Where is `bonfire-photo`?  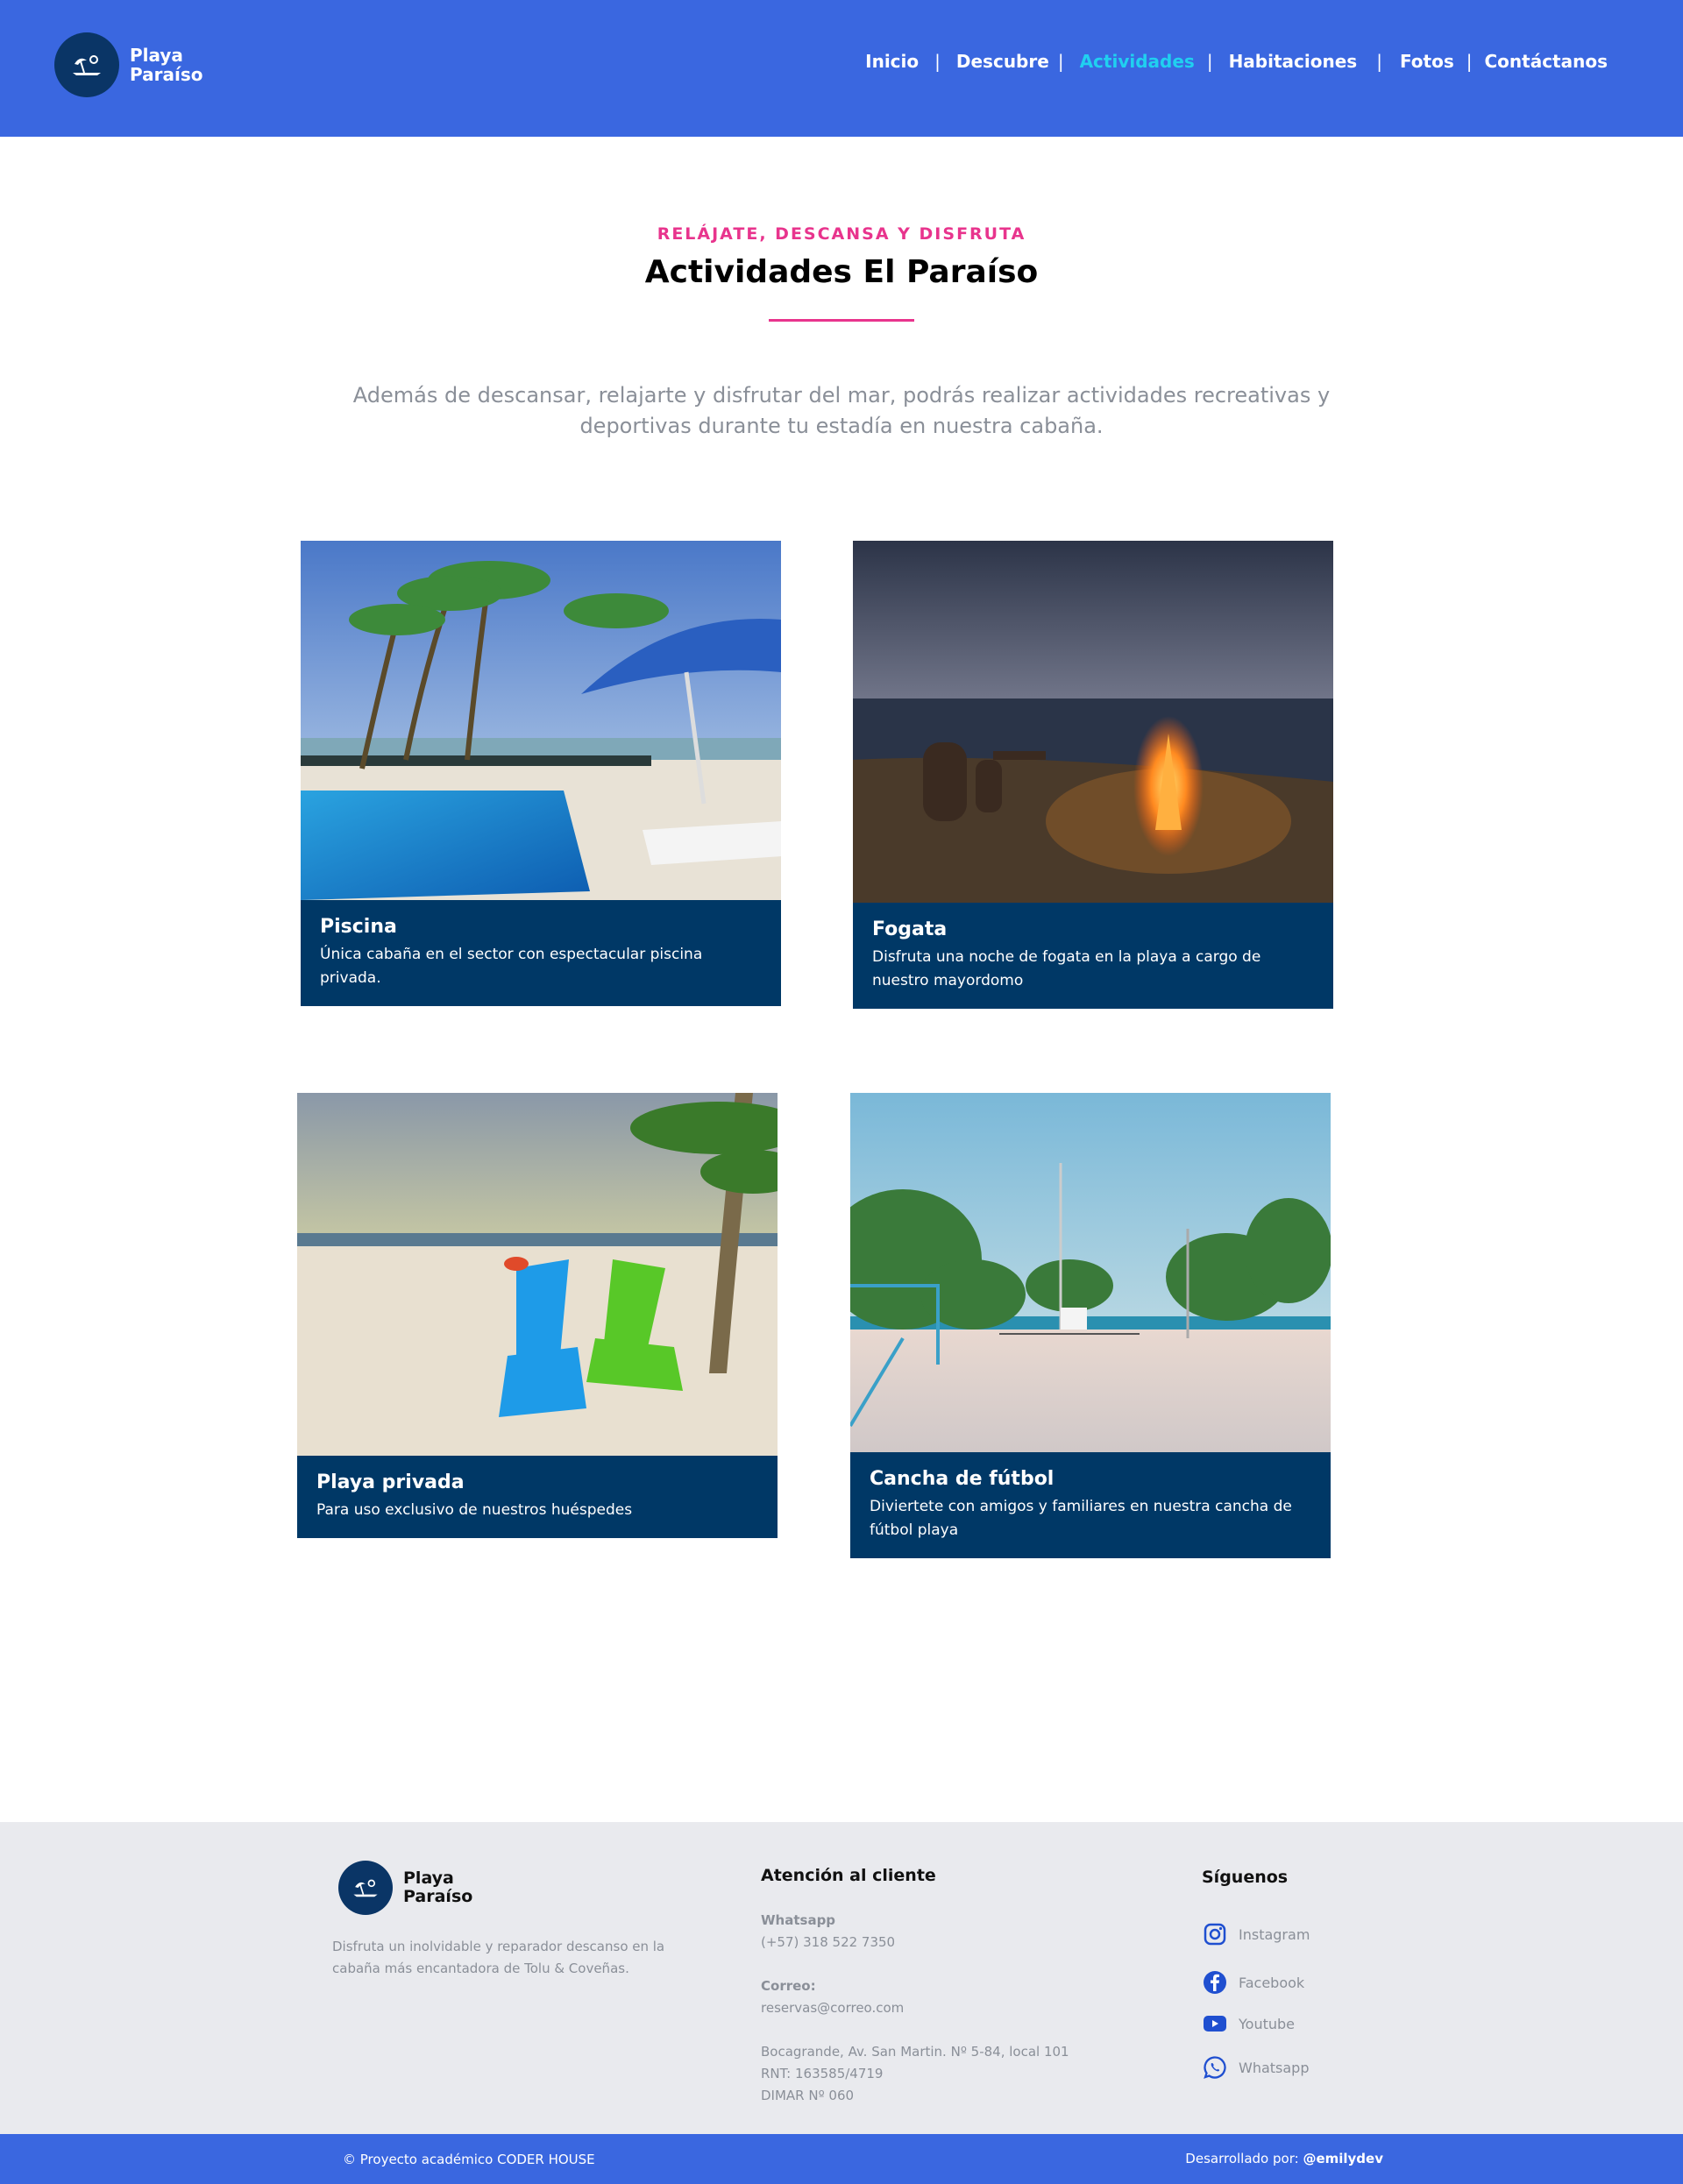
bonfire-photo is located at coordinates (1093, 722).